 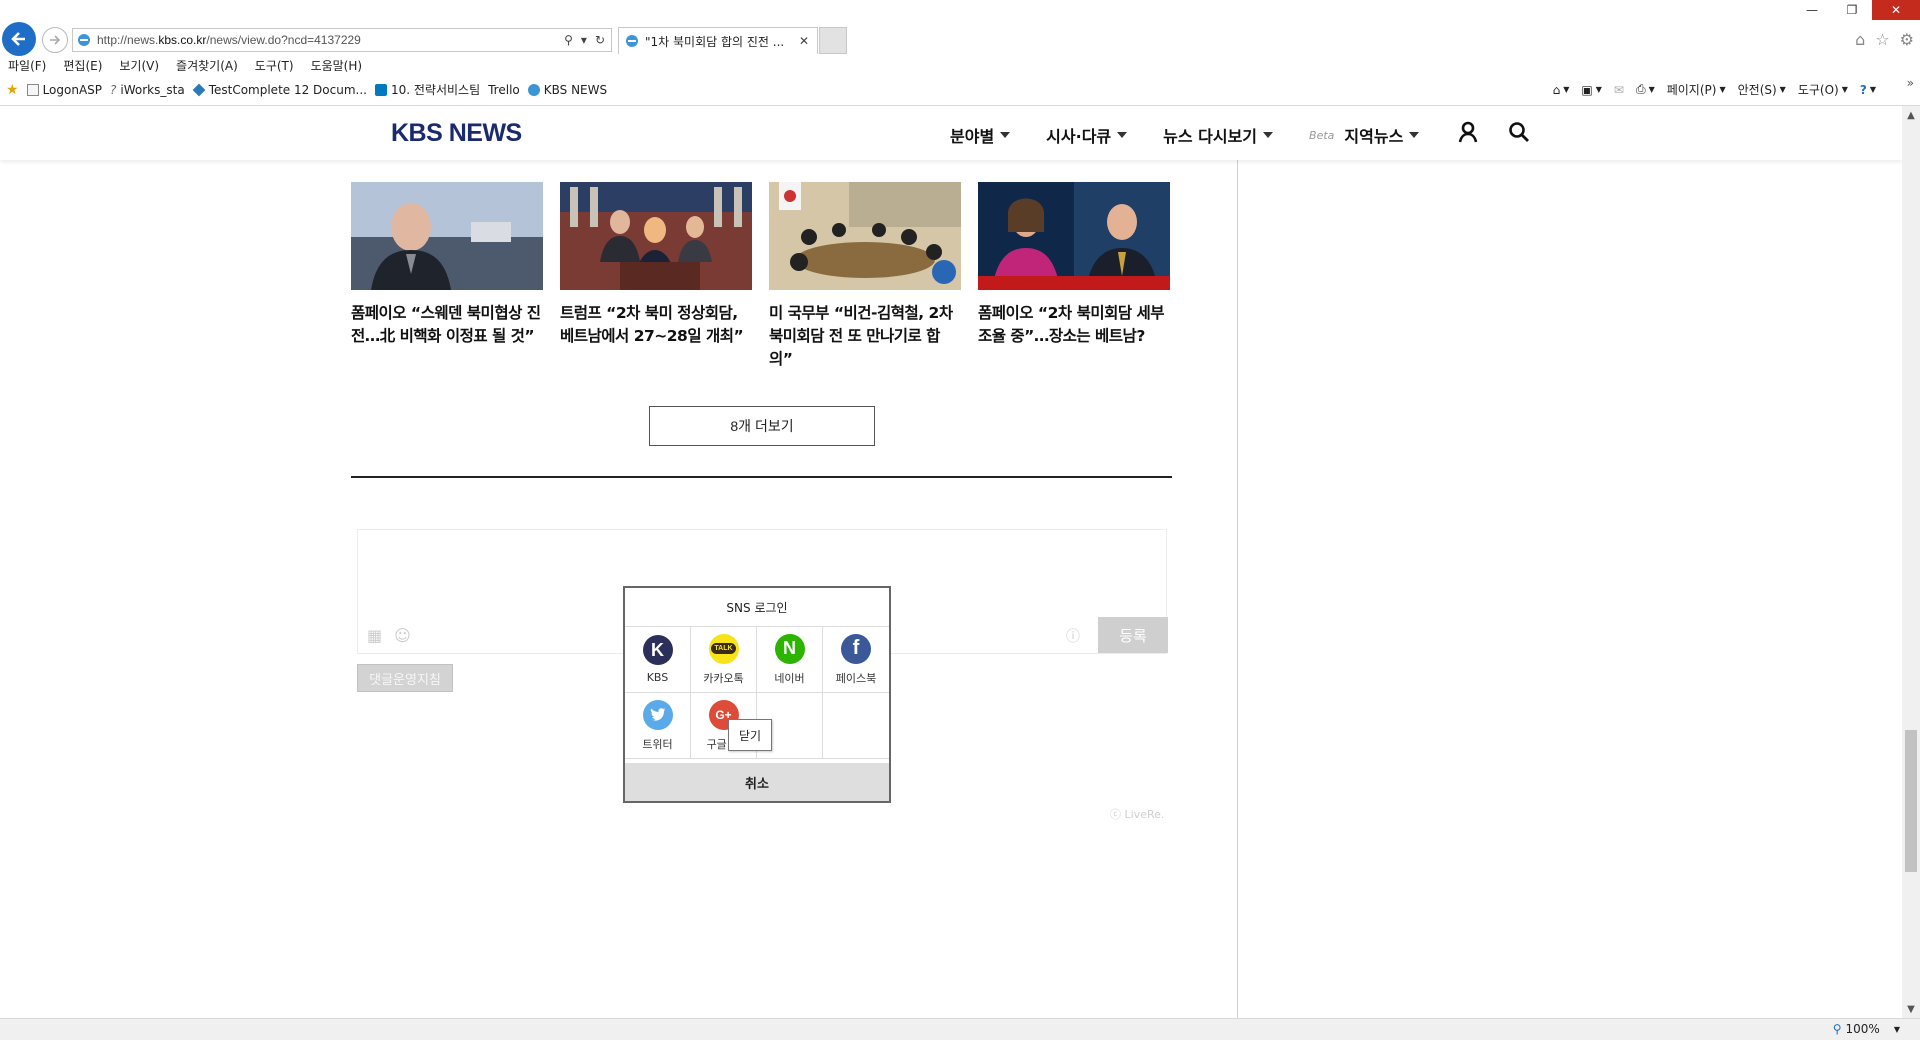 I want to click on dropdown-icon: ▼, so click(x=1897, y=1029).